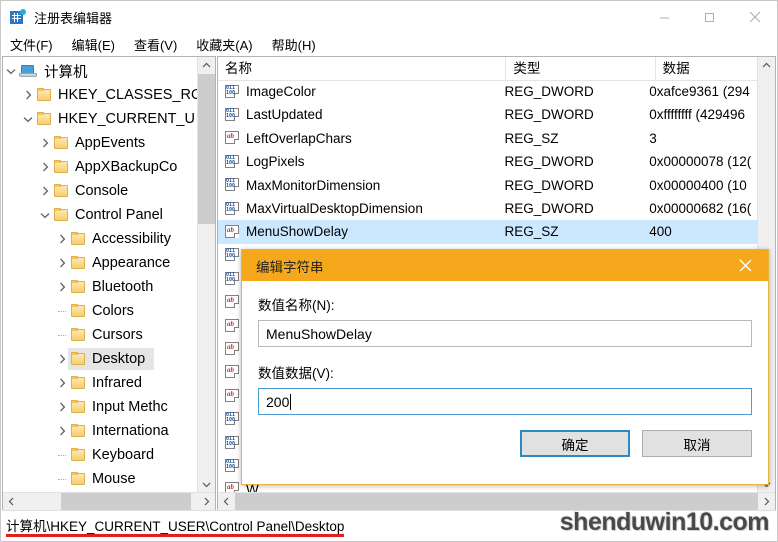  What do you see at coordinates (206, 65) in the screenshot?
I see `scroll-up-icon` at bounding box center [206, 65].